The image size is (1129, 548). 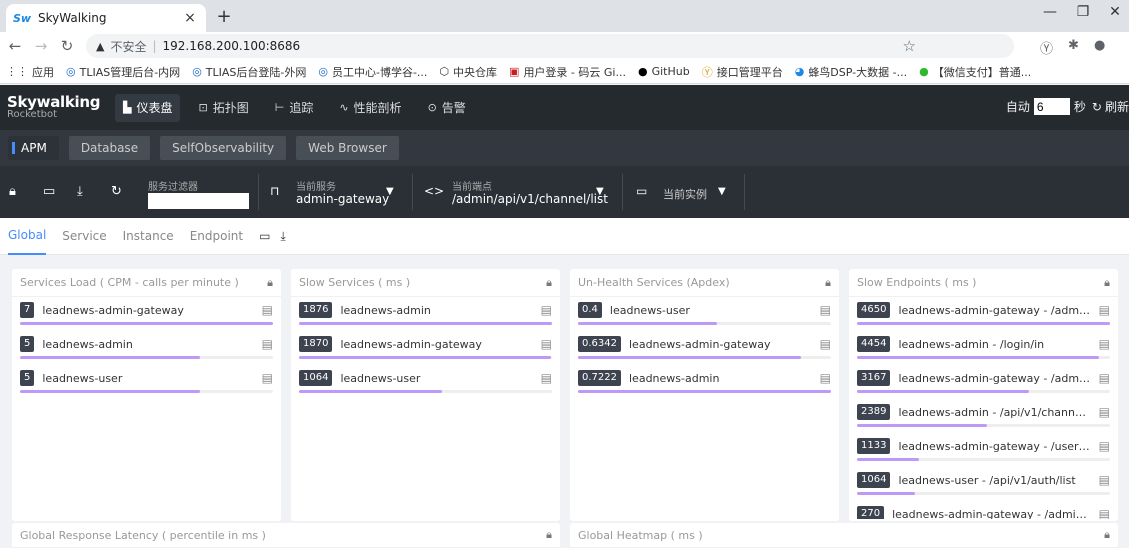 I want to click on browser-tab: Sw SkyWalking ×, so click(x=106, y=18).